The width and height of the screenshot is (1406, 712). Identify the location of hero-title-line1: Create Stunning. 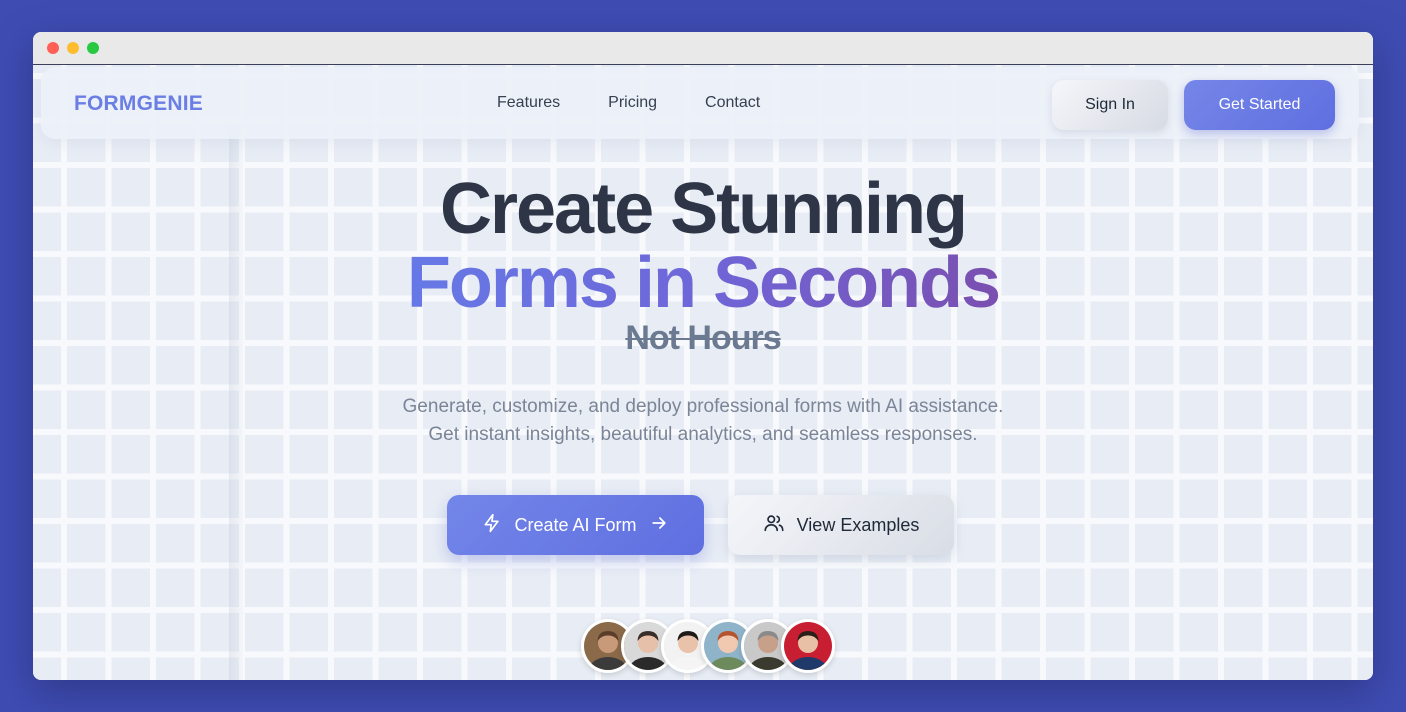
(703, 209).